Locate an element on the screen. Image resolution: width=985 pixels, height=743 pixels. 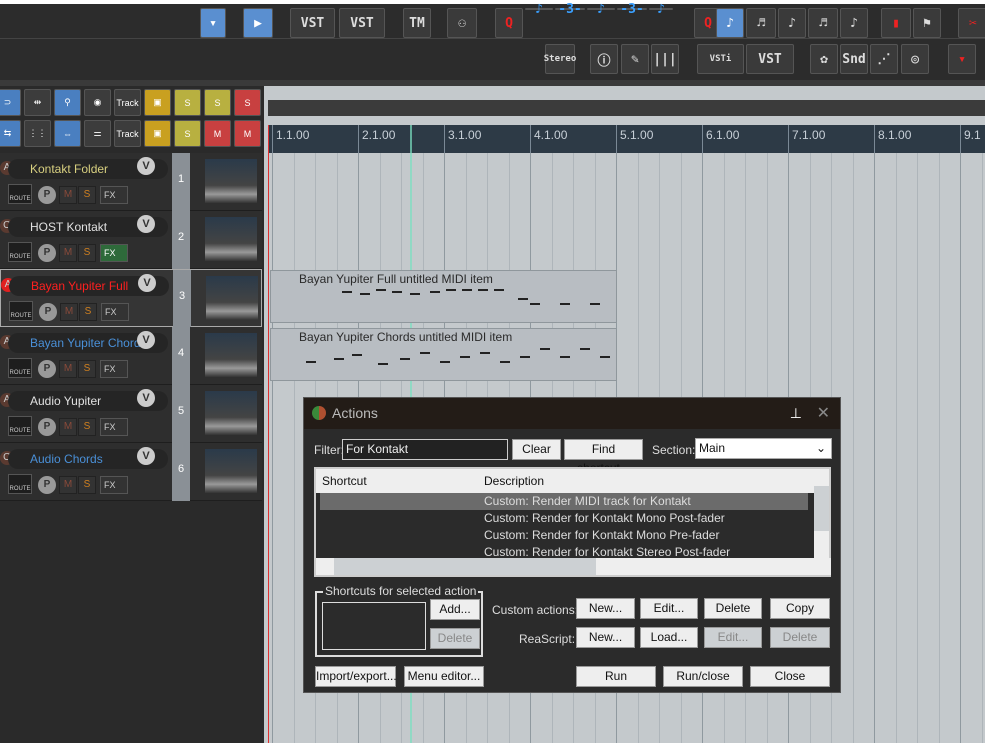
track-row: O HOST Kontakt V ROUTE P M S FX 2 is located at coordinates (131, 240).